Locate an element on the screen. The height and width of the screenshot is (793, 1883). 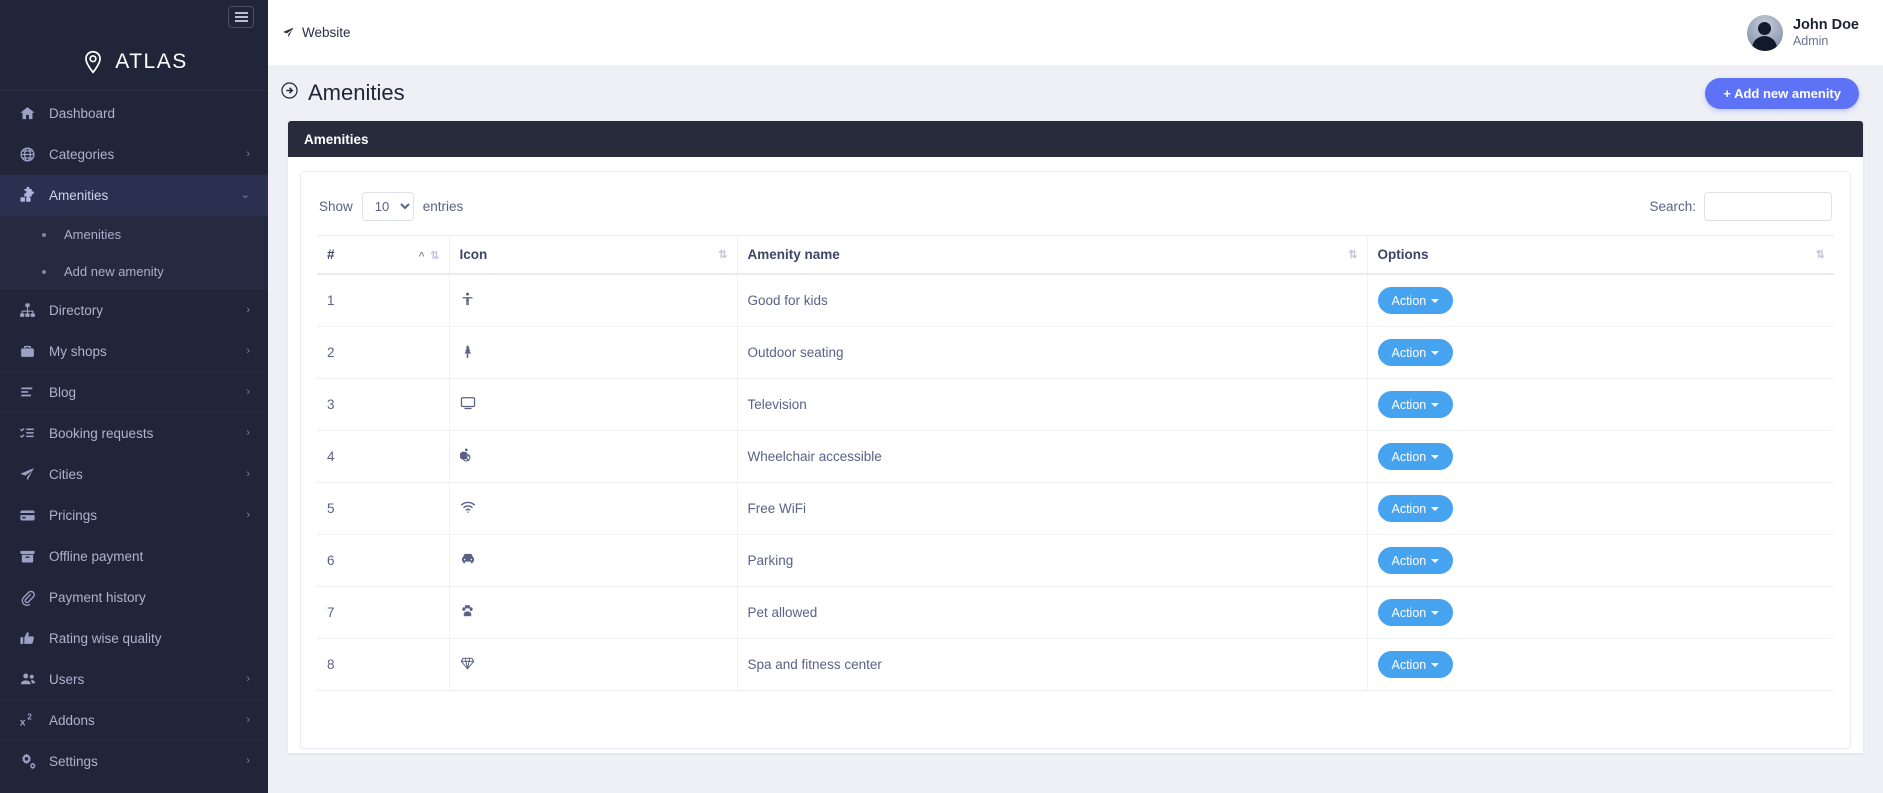
sidebar-item-amenities: Amenities ⌄ is located at coordinates (134, 195).